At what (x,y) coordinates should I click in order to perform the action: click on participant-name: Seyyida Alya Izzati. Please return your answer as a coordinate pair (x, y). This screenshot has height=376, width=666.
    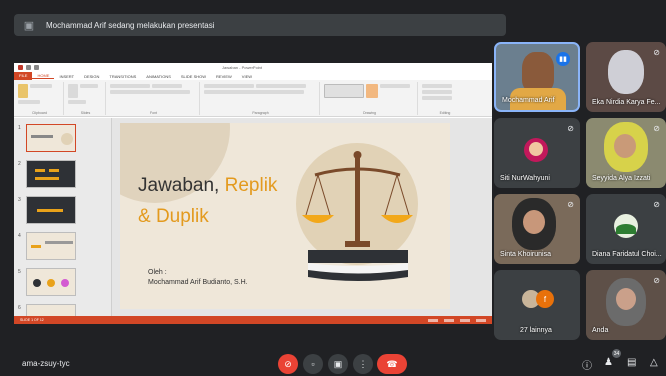
    Looking at the image, I should click on (621, 178).